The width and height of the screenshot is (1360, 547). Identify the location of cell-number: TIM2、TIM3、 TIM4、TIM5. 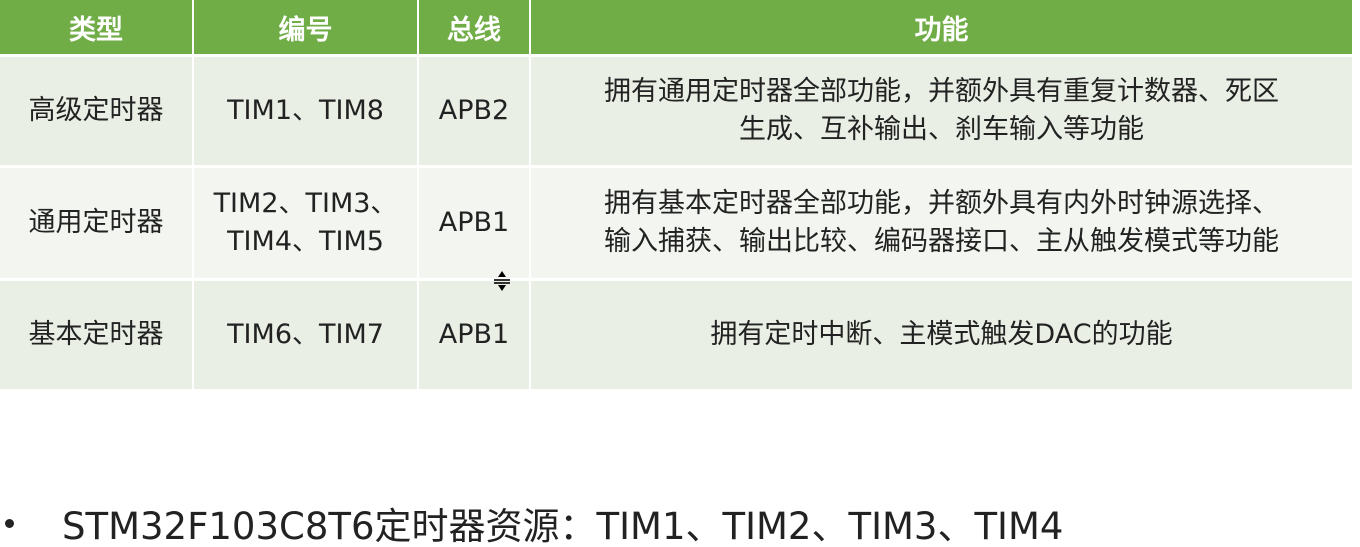
(306, 223).